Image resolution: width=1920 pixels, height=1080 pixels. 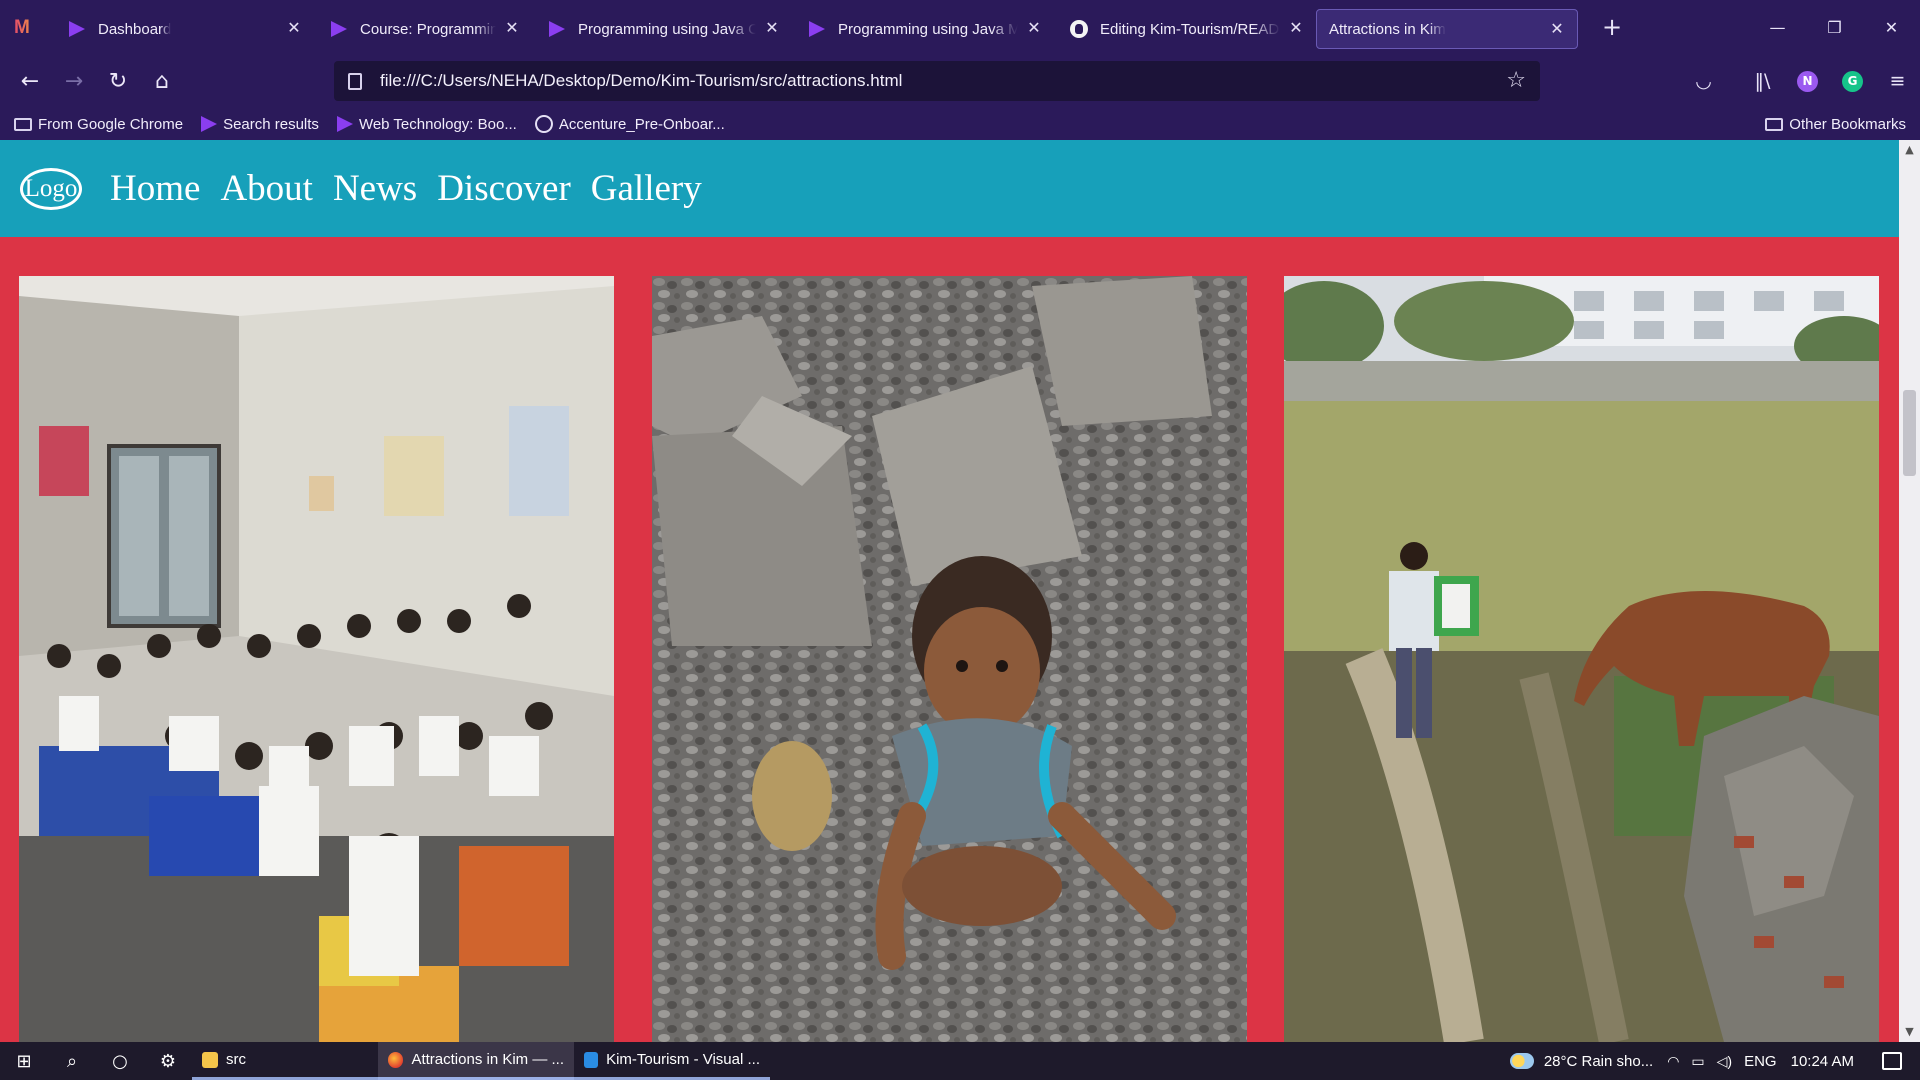 What do you see at coordinates (1822, 1061) in the screenshot?
I see `clock-time: 10:24 AM` at bounding box center [1822, 1061].